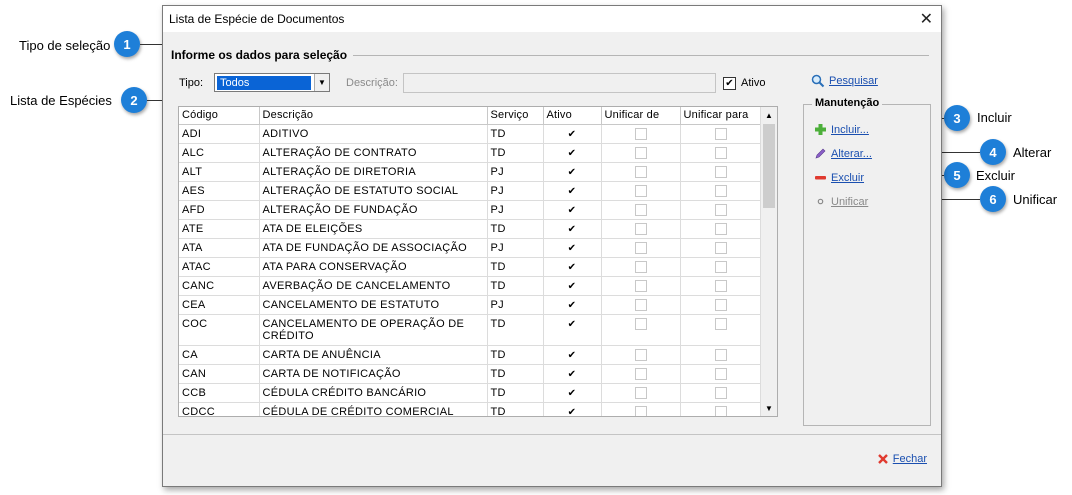 The image size is (1072, 495). I want to click on excluir-button: Excluir, so click(839, 177).